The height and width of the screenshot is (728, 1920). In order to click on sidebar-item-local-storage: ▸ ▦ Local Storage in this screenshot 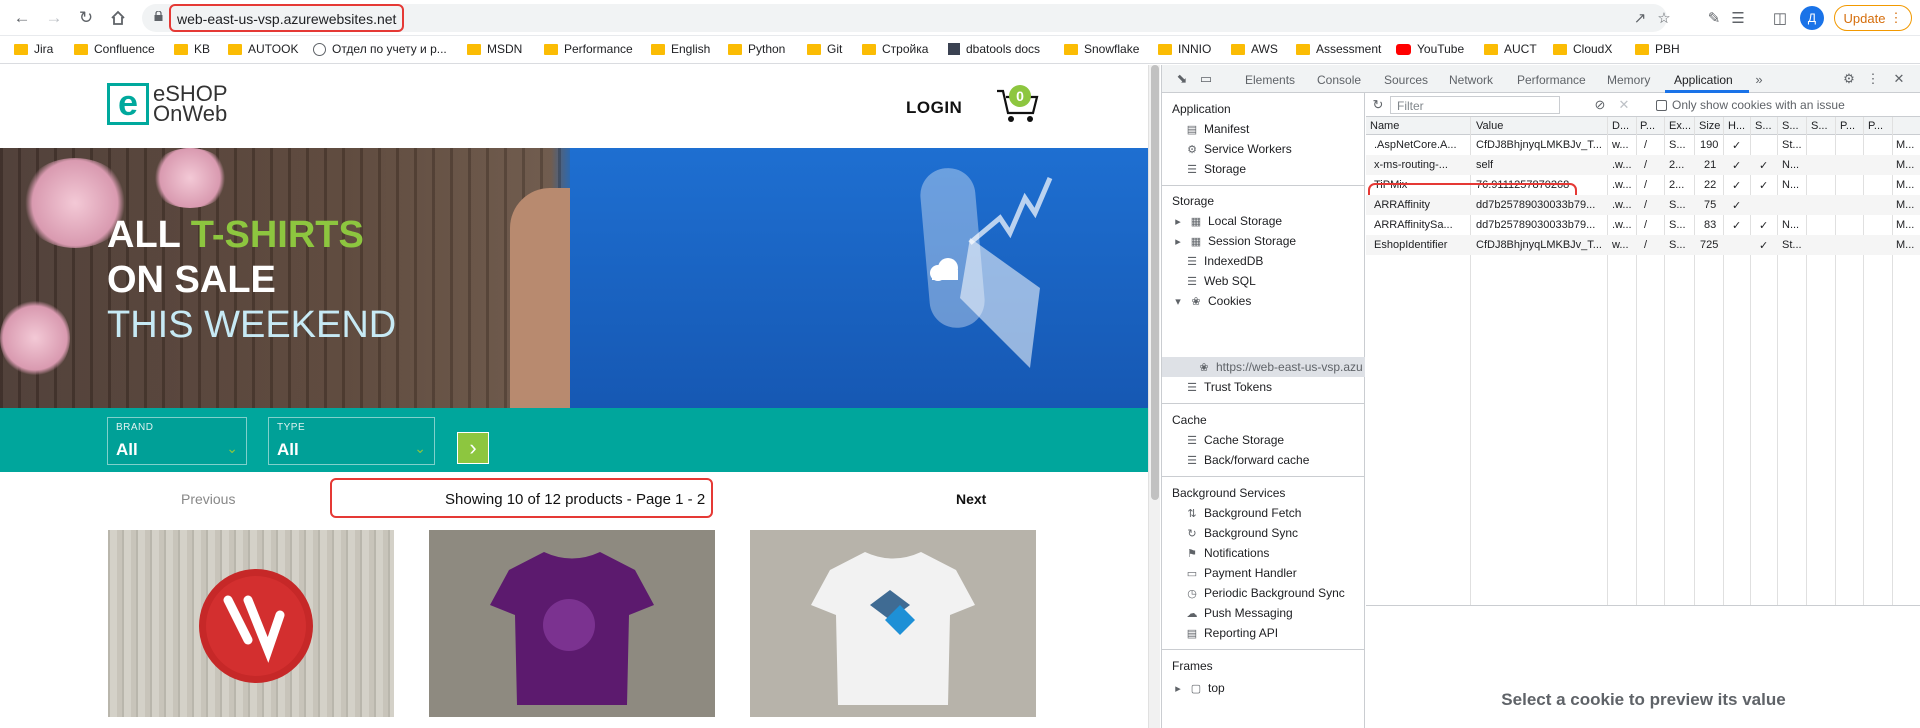, I will do `click(1227, 221)`.